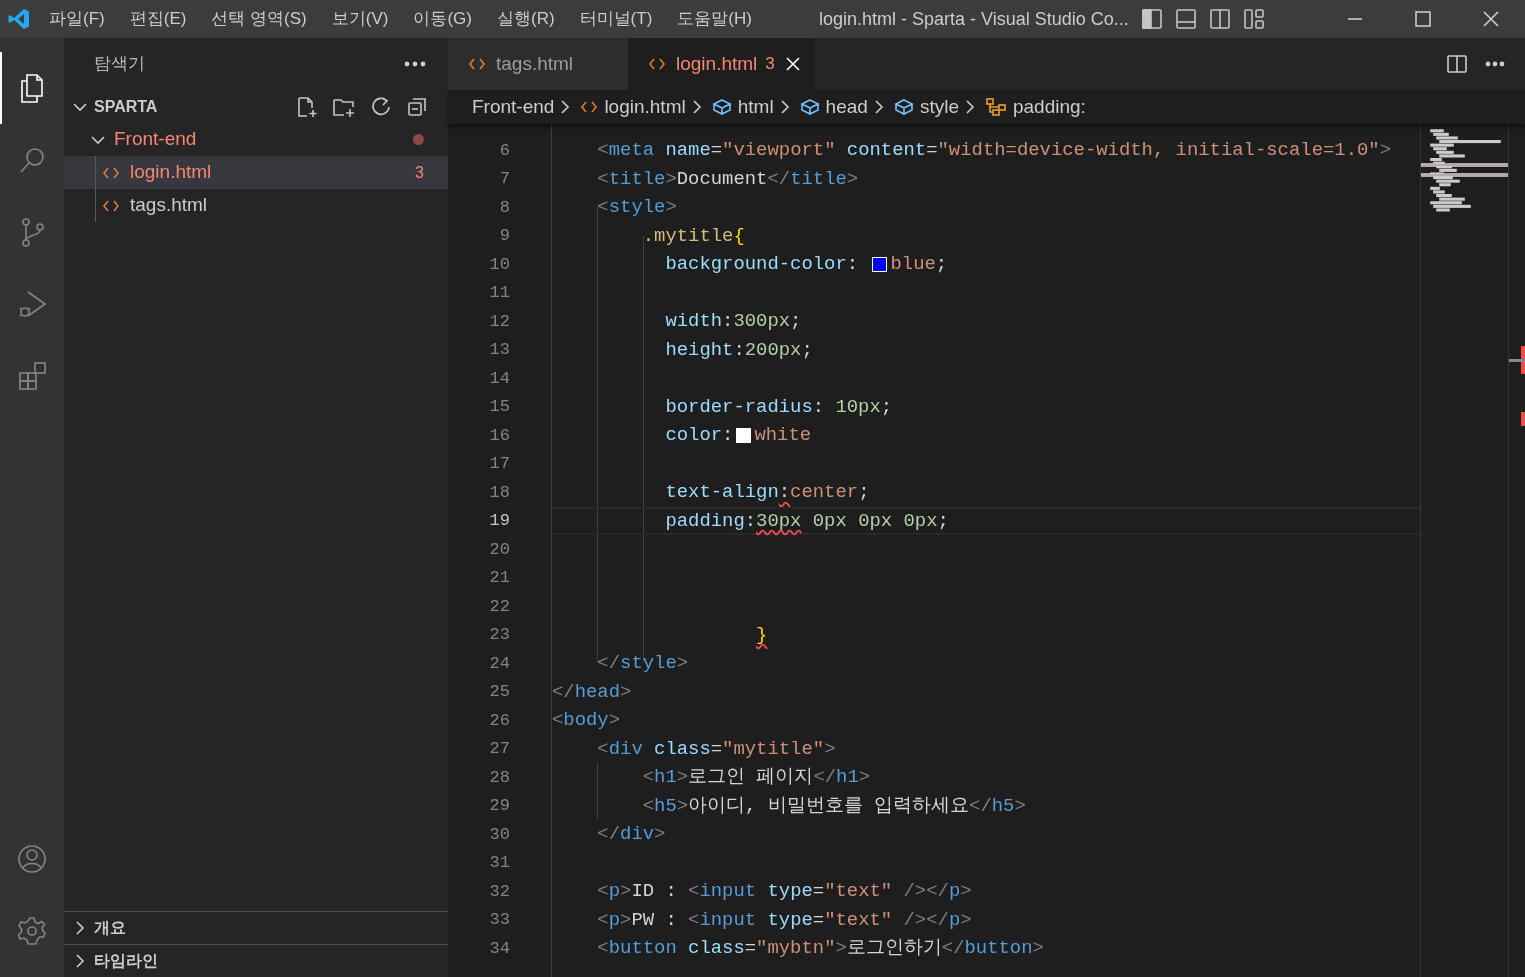 The height and width of the screenshot is (977, 1525). Describe the element at coordinates (761, 635) in the screenshot. I see `code-line: }` at that location.